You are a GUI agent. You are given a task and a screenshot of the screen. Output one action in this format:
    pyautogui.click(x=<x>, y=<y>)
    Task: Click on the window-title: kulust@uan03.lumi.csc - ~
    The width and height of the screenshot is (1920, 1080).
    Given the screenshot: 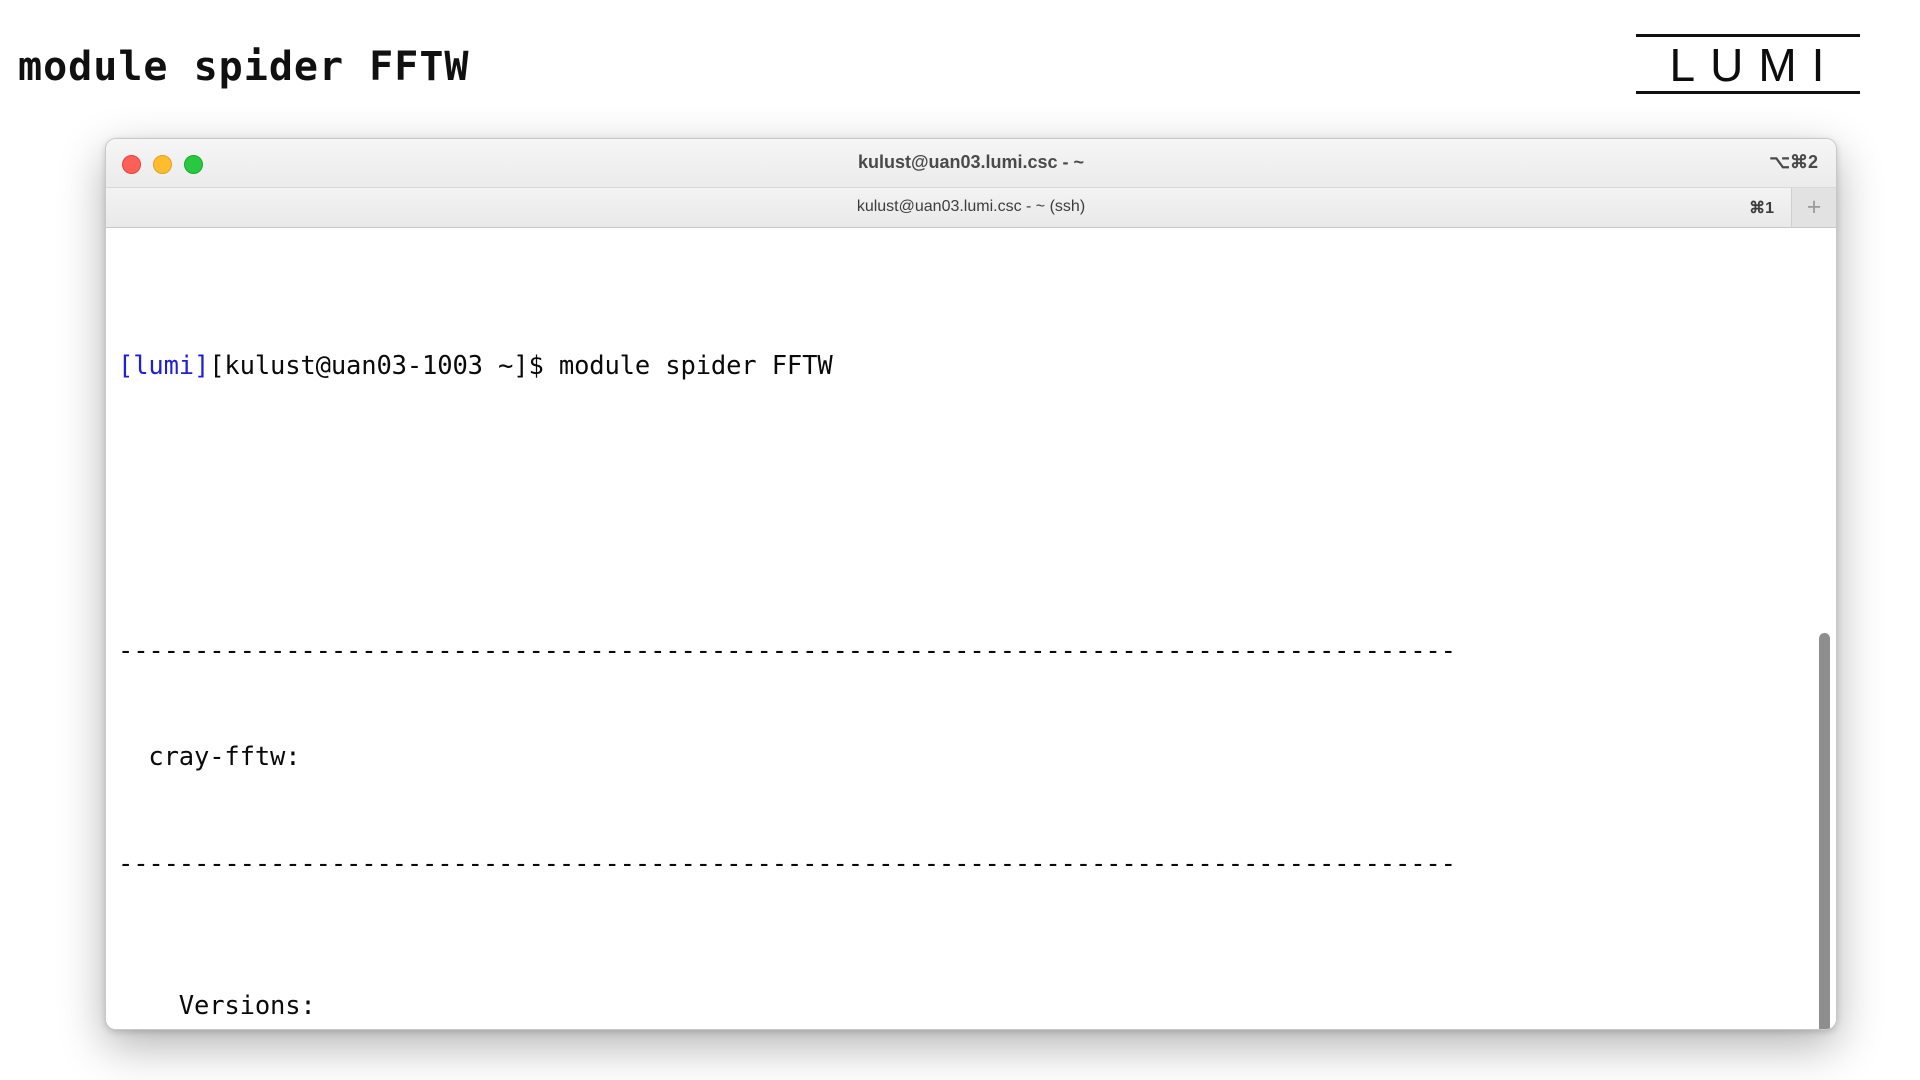 What is the action you would take?
    pyautogui.click(x=971, y=162)
    